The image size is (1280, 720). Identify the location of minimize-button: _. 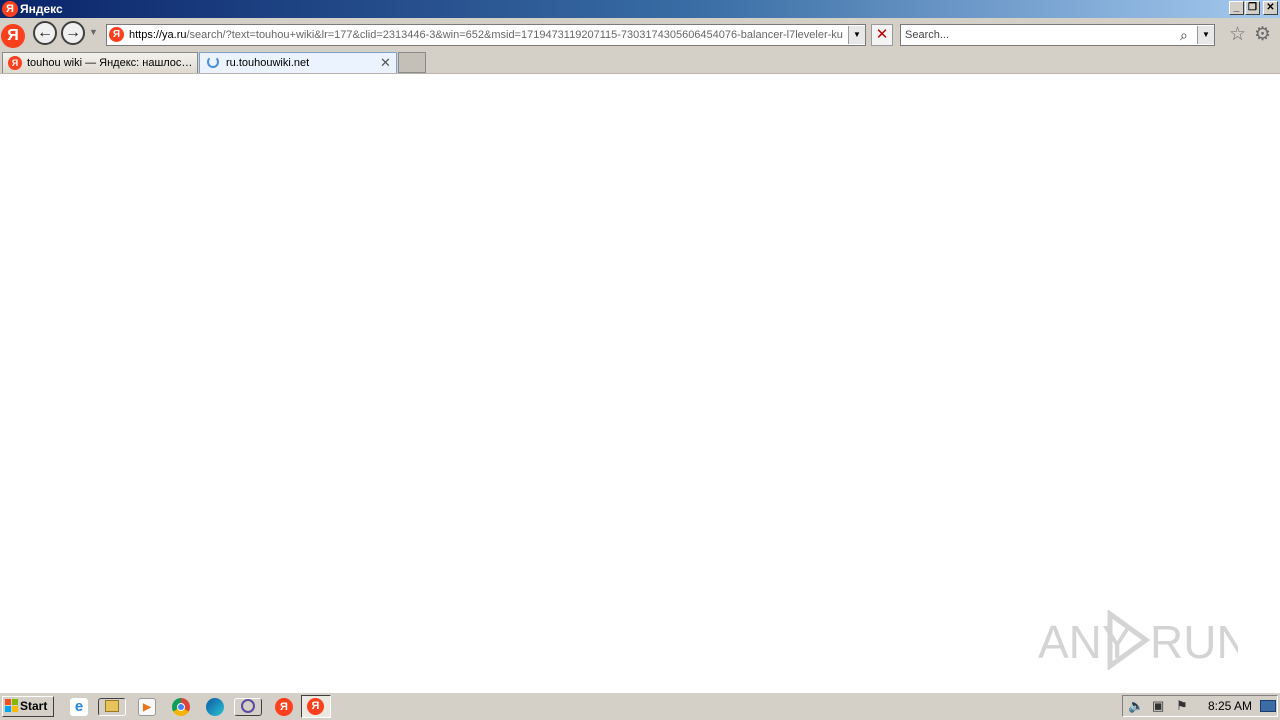
(1236, 8).